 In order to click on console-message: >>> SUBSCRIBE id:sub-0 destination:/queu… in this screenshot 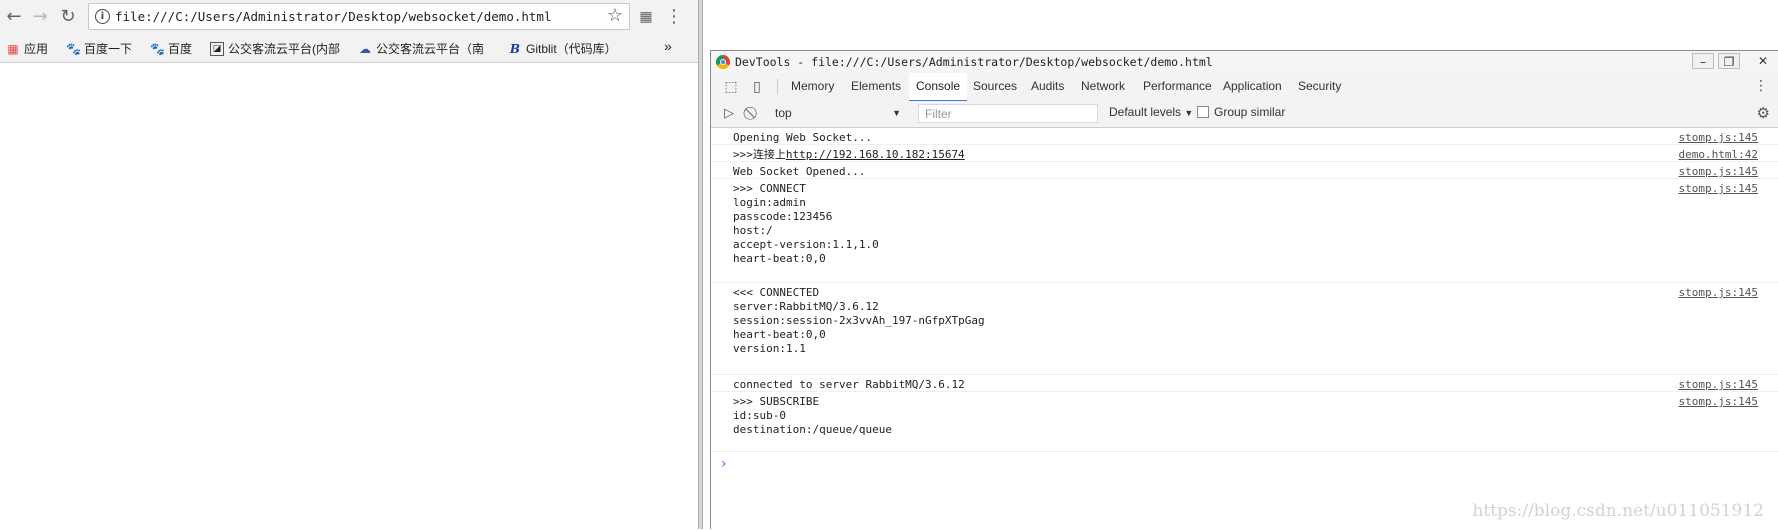, I will do `click(1244, 422)`.